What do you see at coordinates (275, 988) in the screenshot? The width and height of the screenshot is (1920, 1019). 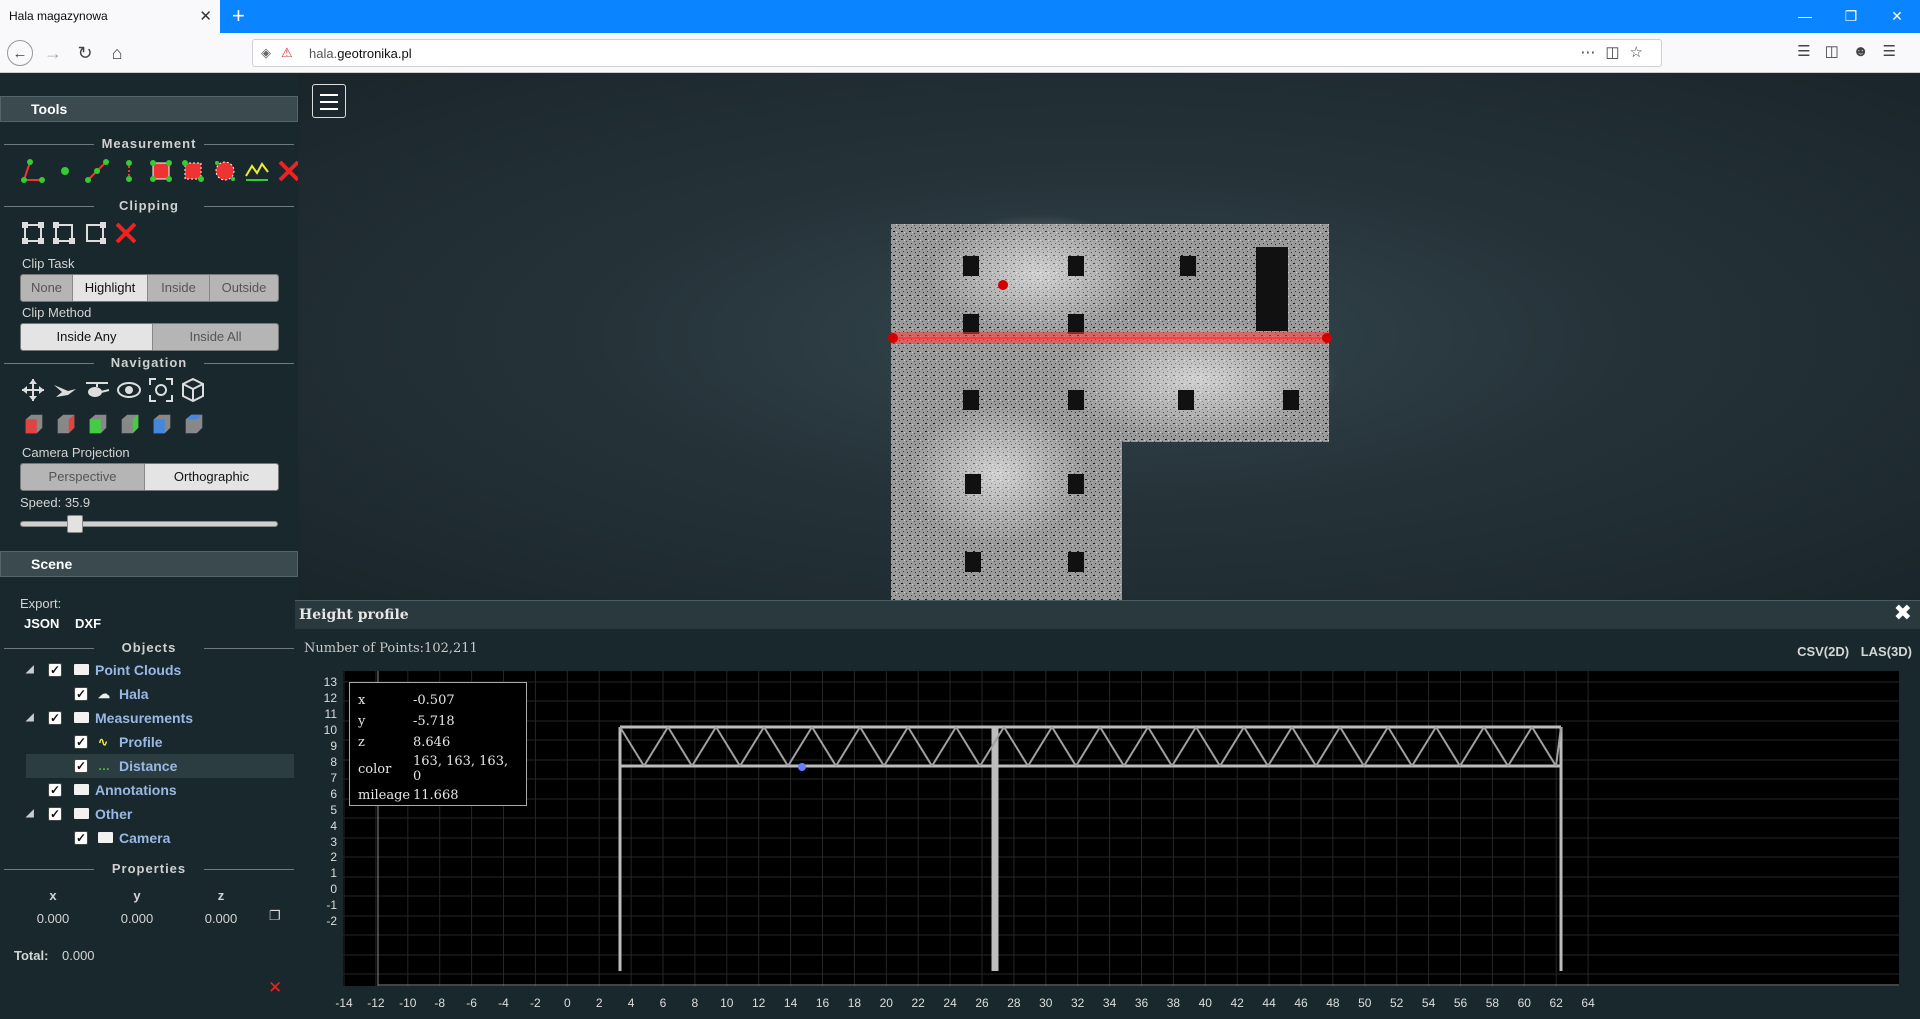 I see `delete-icon: ✕` at bounding box center [275, 988].